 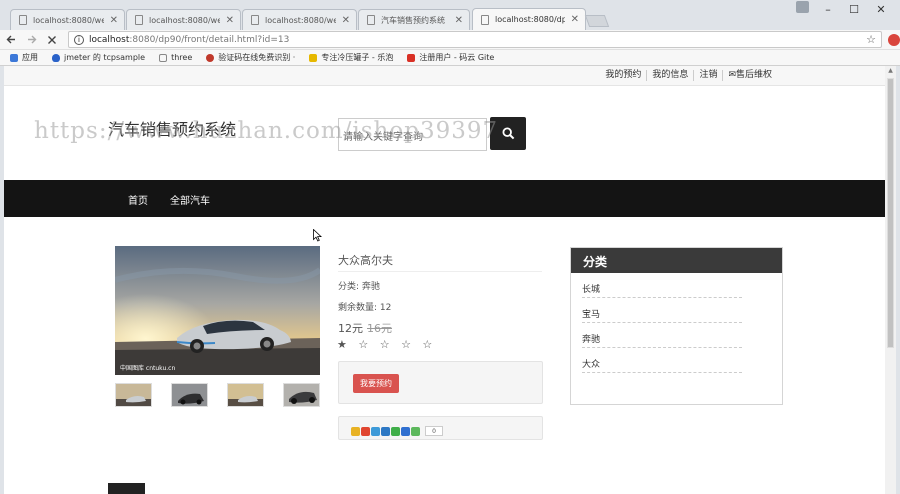 What do you see at coordinates (749, 75) in the screenshot?
I see `after-sales-link: ✉售后维权` at bounding box center [749, 75].